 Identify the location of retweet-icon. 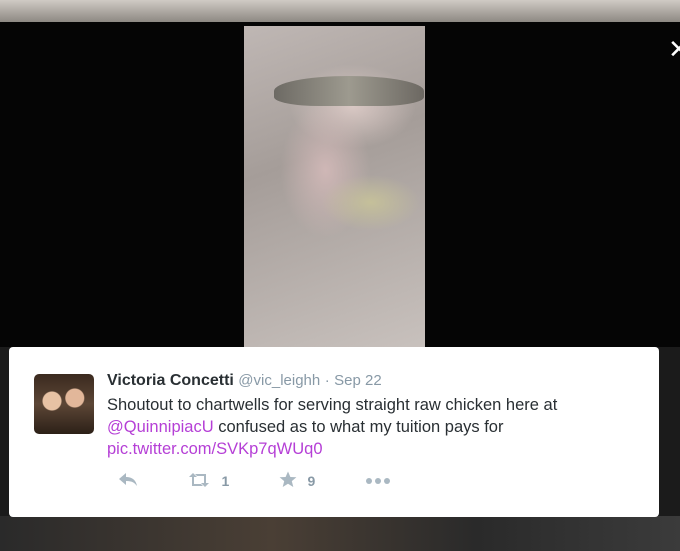
(201, 481).